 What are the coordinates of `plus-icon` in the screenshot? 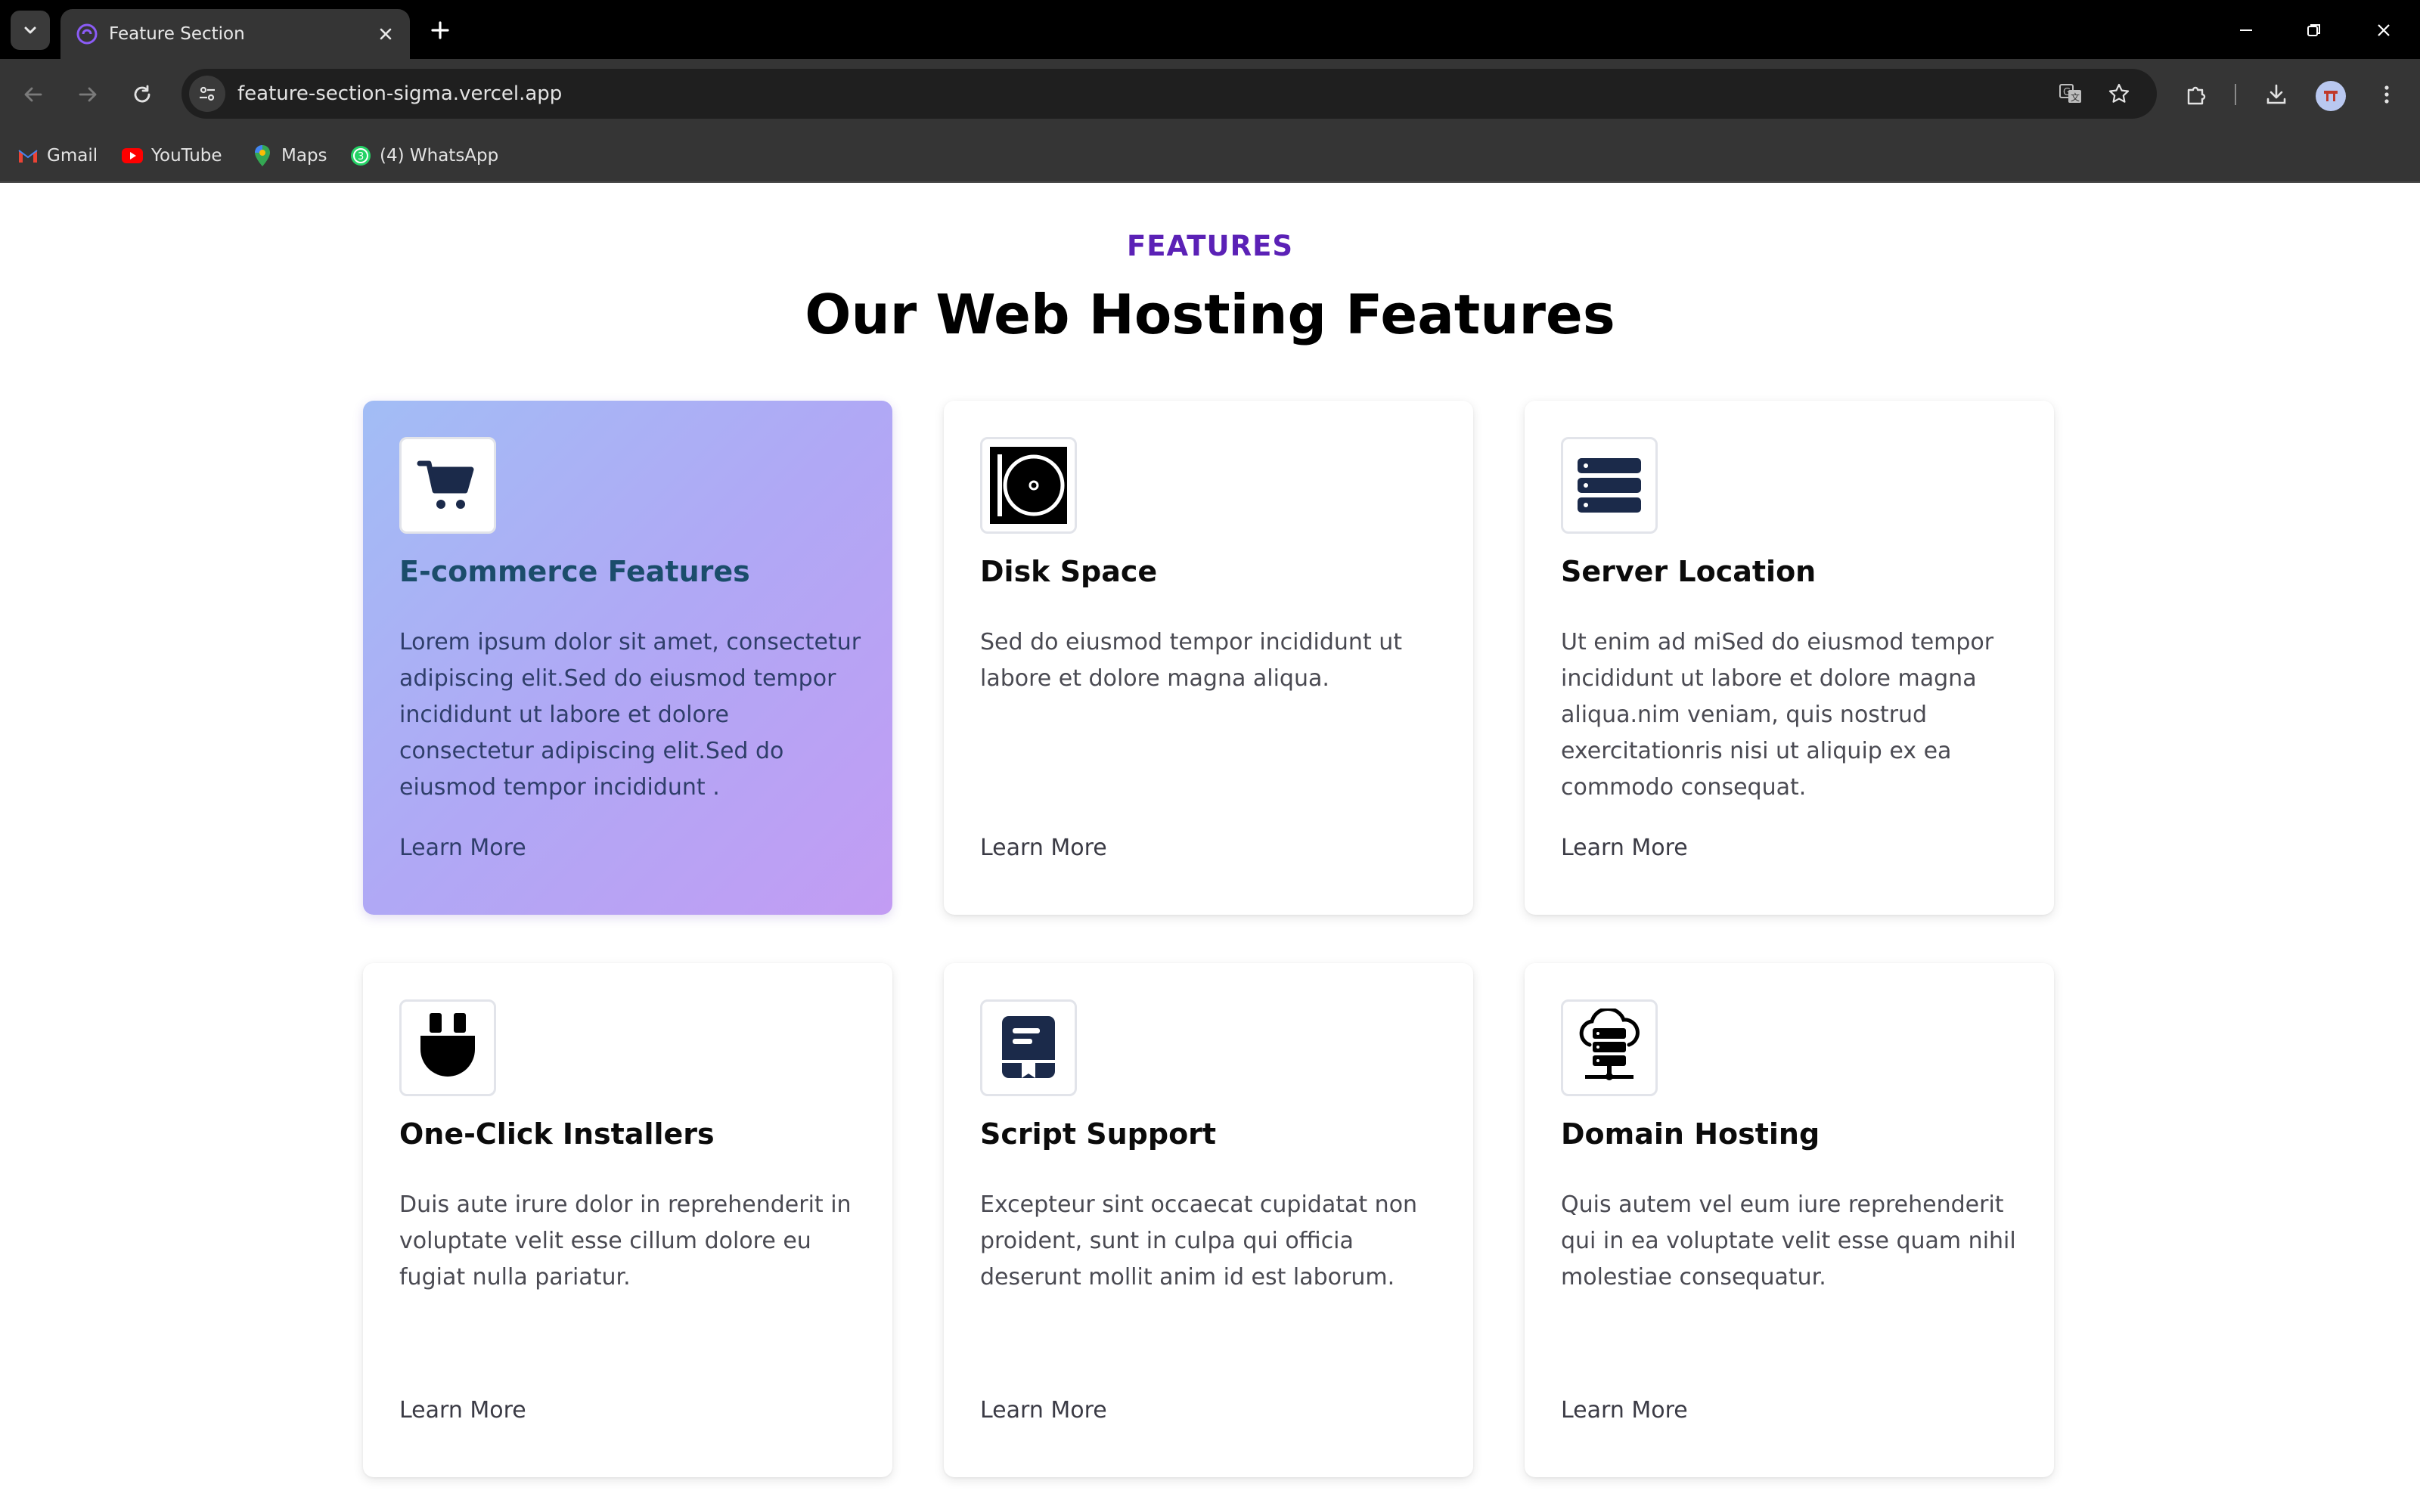 It's located at (440, 30).